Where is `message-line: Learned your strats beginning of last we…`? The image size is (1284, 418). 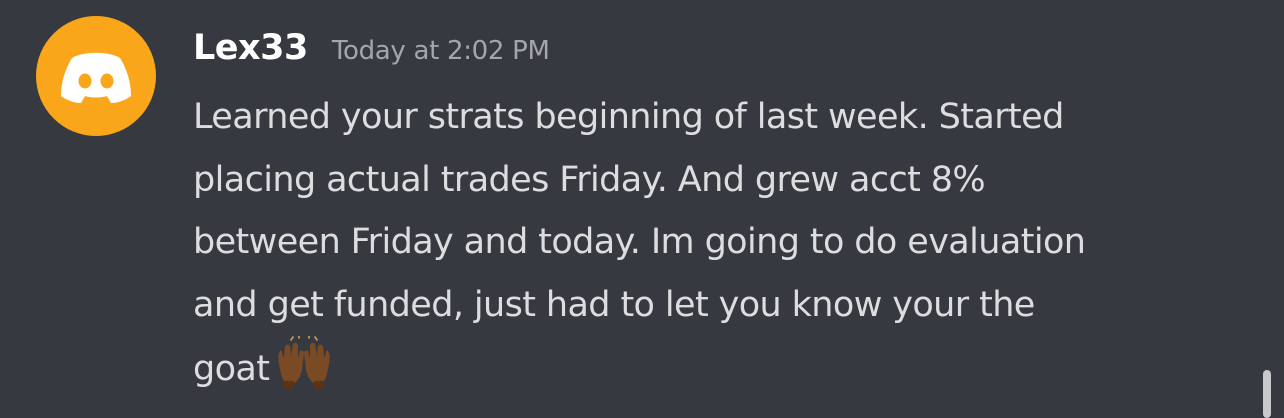
message-line: Learned your strats beginning of last we… is located at coordinates (628, 117).